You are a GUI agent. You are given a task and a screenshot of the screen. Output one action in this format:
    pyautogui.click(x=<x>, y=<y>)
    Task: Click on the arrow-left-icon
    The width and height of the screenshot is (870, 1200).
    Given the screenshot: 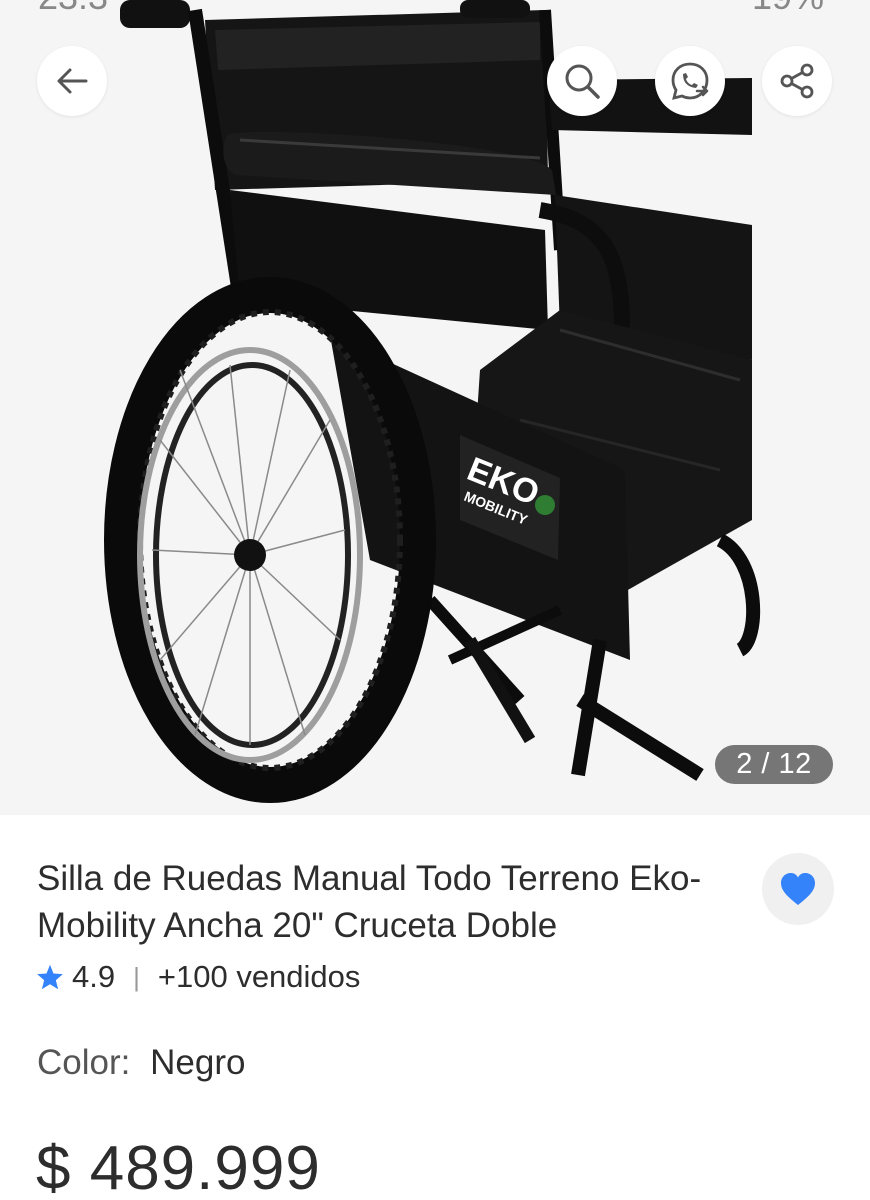 What is the action you would take?
    pyautogui.click(x=72, y=81)
    